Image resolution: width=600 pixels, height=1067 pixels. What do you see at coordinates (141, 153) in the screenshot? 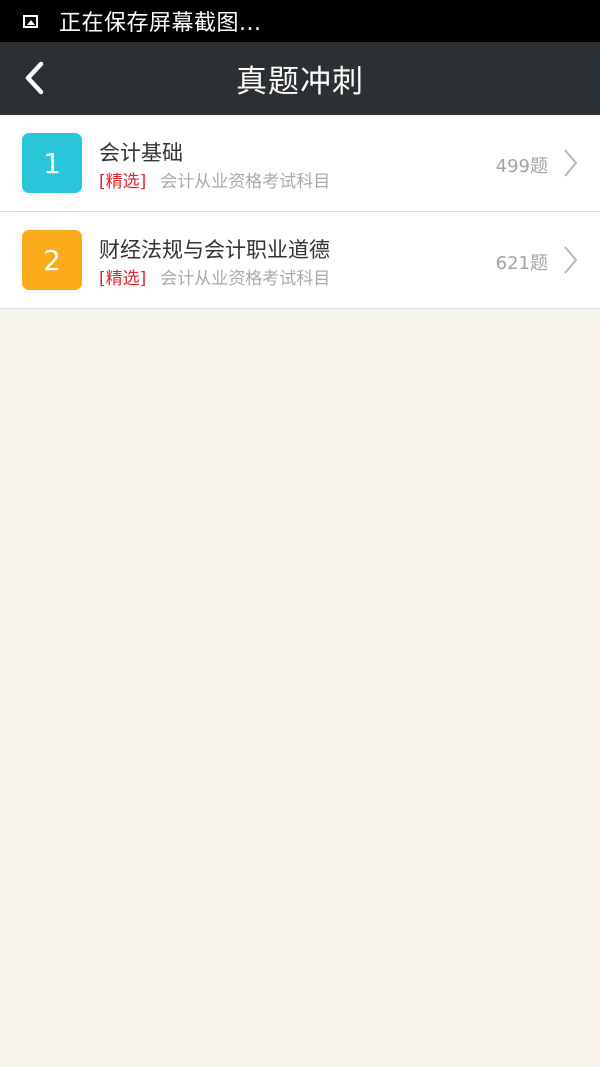
I see `item-title: 会计基础` at bounding box center [141, 153].